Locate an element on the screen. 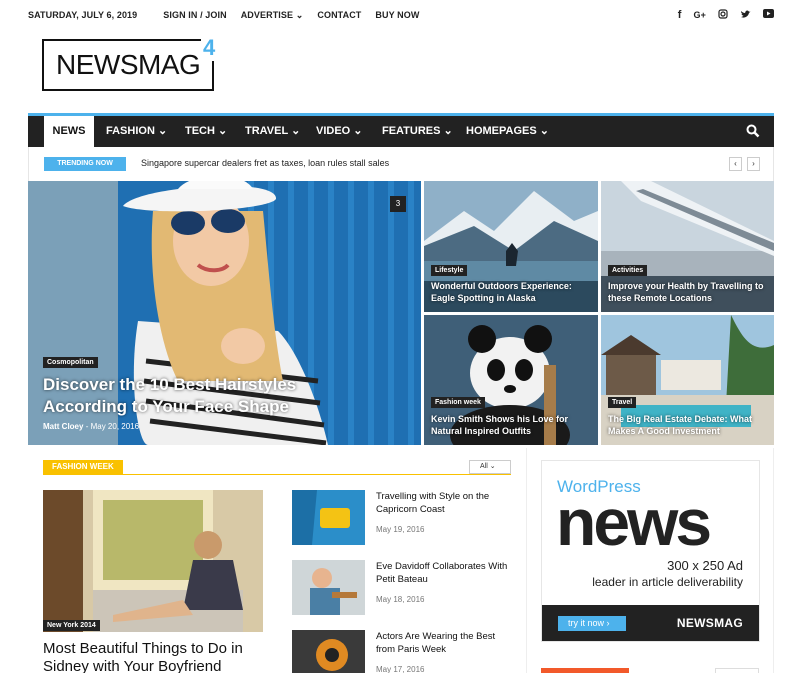  post-date: May 20, 2016 is located at coordinates (115, 426).